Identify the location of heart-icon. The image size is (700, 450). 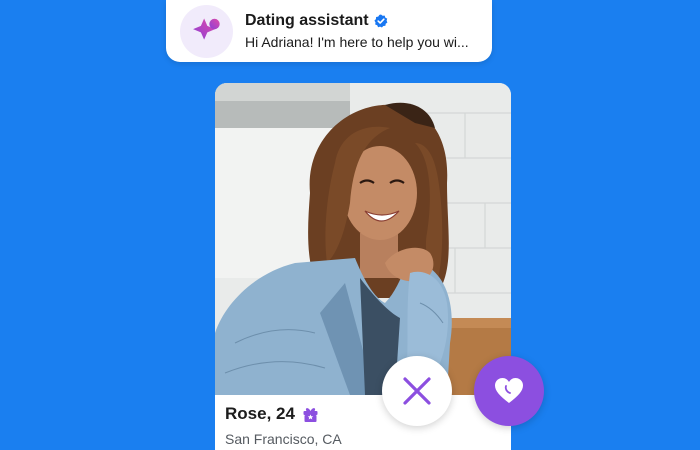
(509, 390).